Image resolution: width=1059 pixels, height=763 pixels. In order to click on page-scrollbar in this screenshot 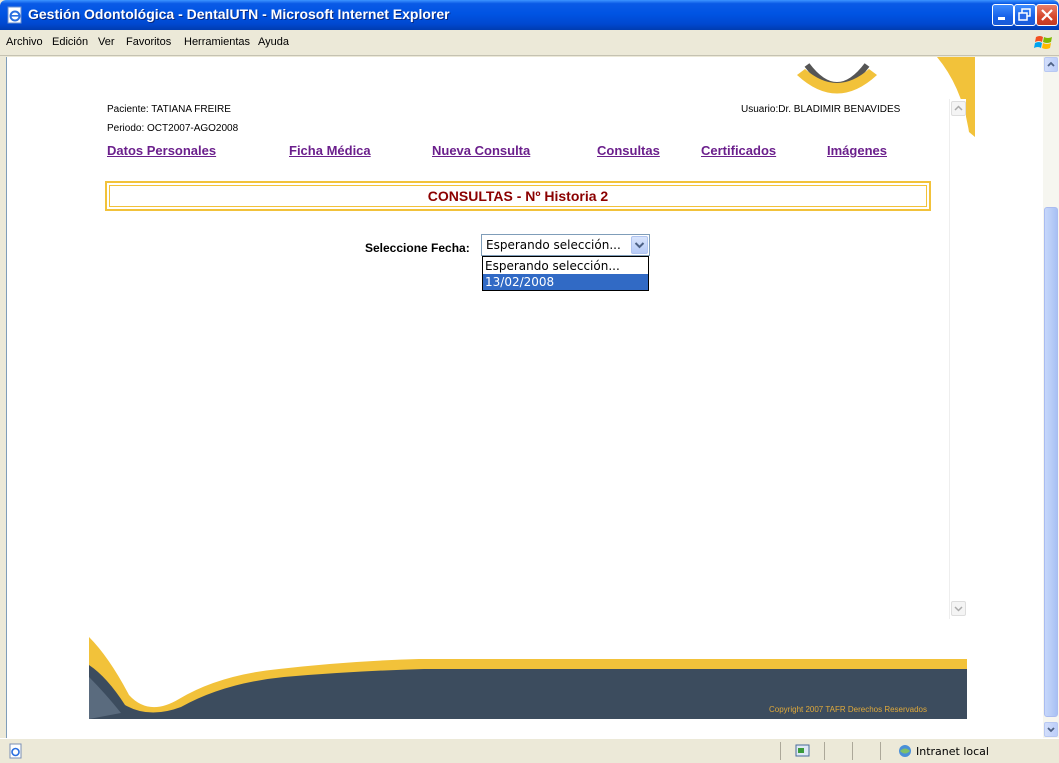, I will do `click(1051, 397)`.